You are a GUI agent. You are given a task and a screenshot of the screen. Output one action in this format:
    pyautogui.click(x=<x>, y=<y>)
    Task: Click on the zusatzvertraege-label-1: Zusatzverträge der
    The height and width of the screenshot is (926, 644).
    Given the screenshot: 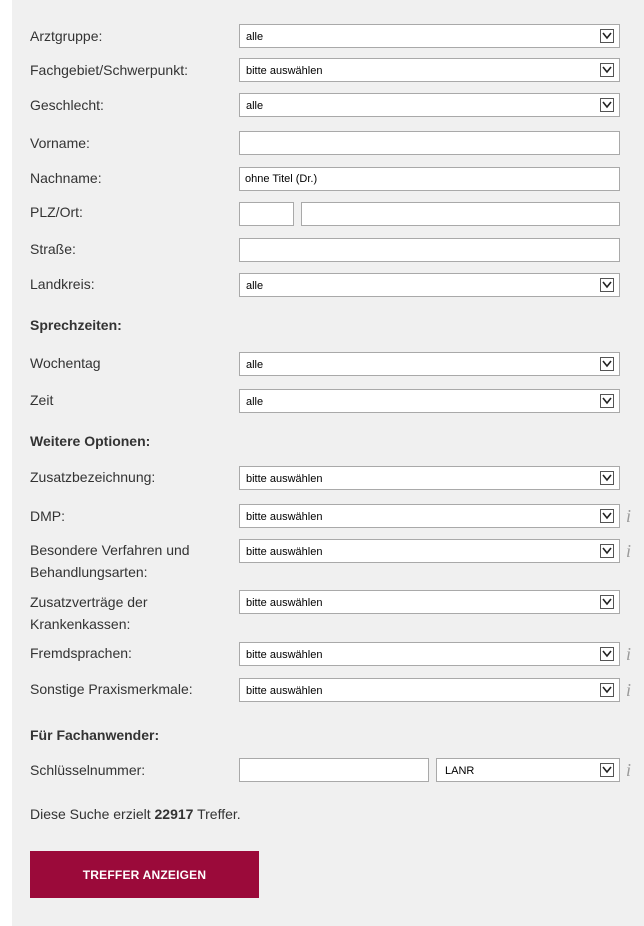 What is the action you would take?
    pyautogui.click(x=89, y=602)
    